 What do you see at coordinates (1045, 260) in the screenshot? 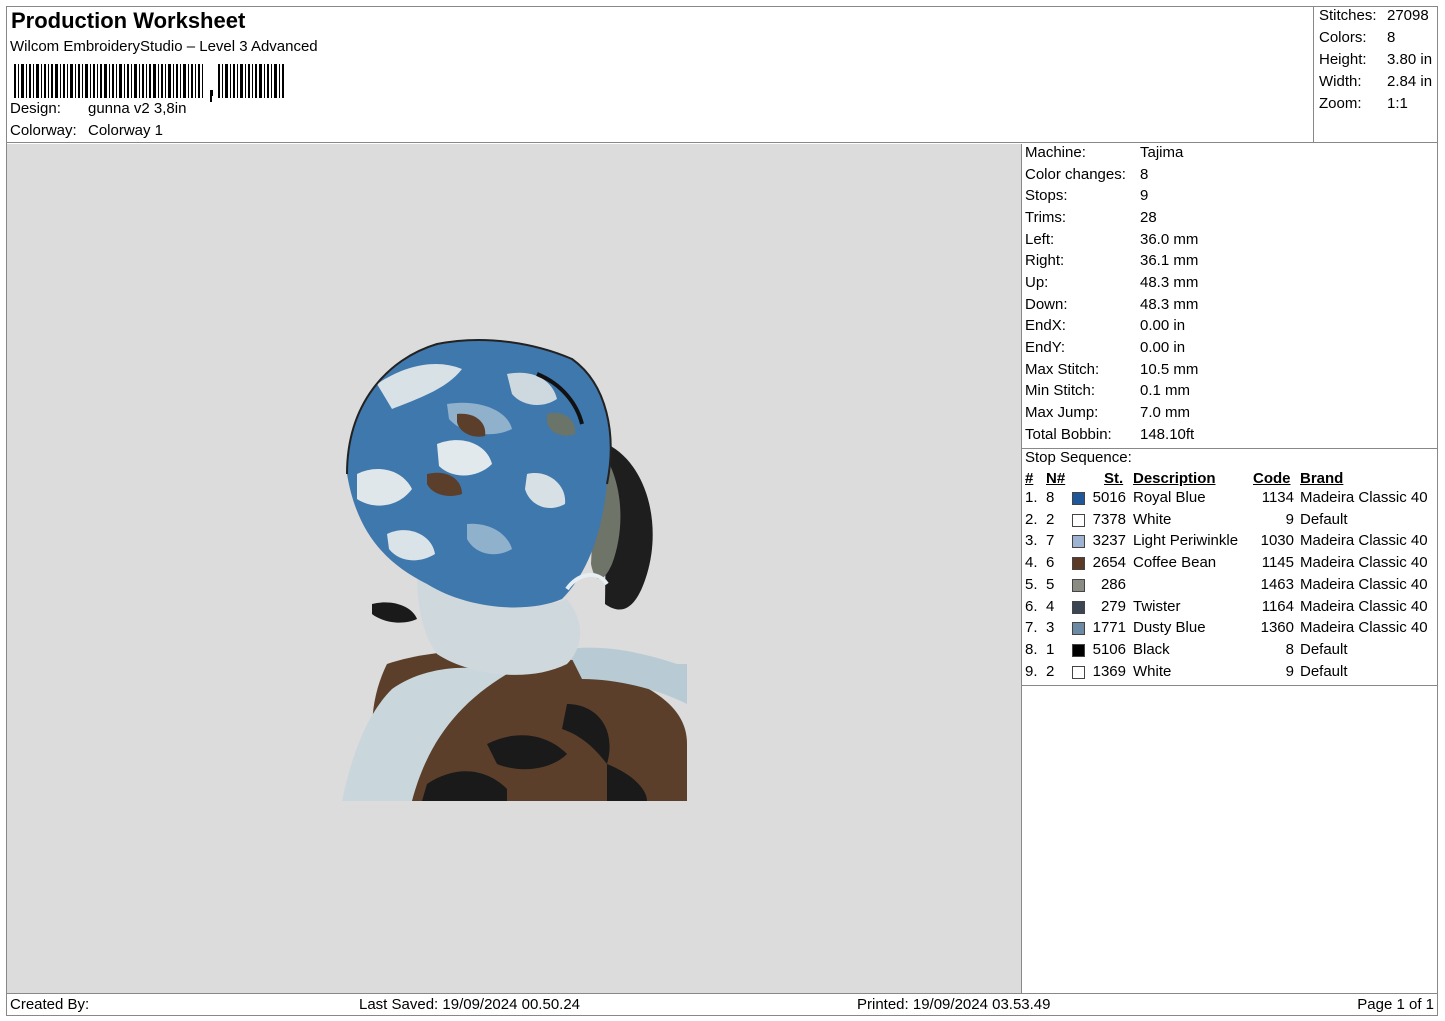
I see `info-label: Right:` at bounding box center [1045, 260].